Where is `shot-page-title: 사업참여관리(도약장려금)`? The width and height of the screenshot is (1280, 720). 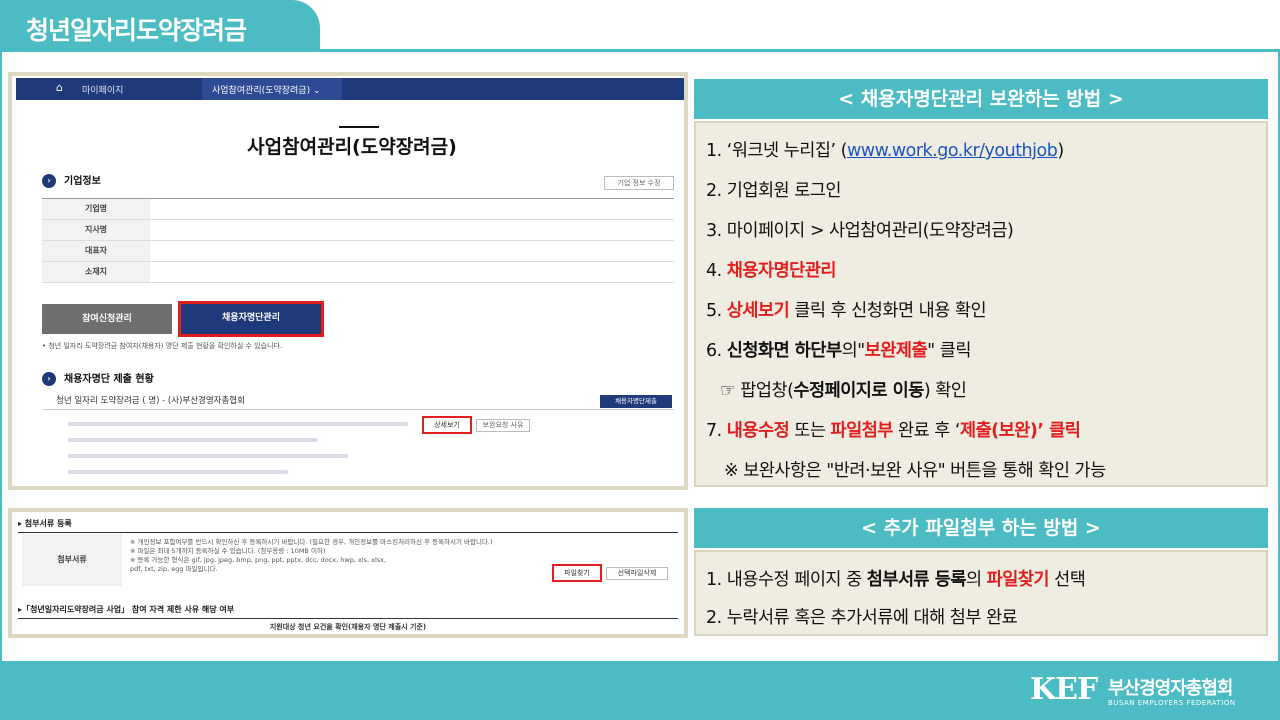 shot-page-title: 사업참여관리(도약장려금) is located at coordinates (352, 147).